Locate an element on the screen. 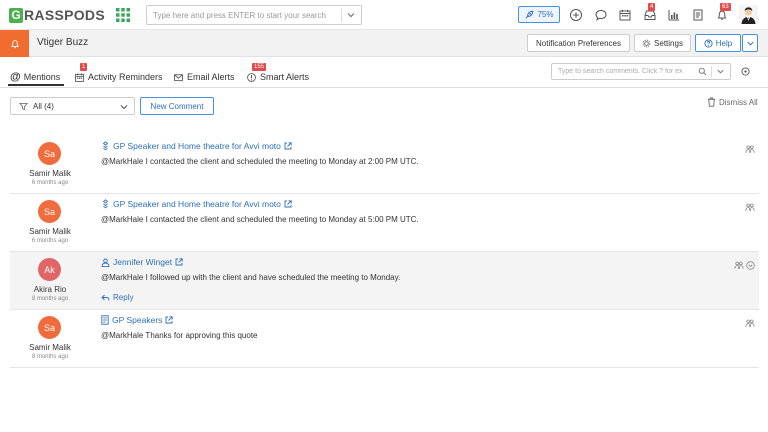  notifications-count-badge: 63 is located at coordinates (725, 7).